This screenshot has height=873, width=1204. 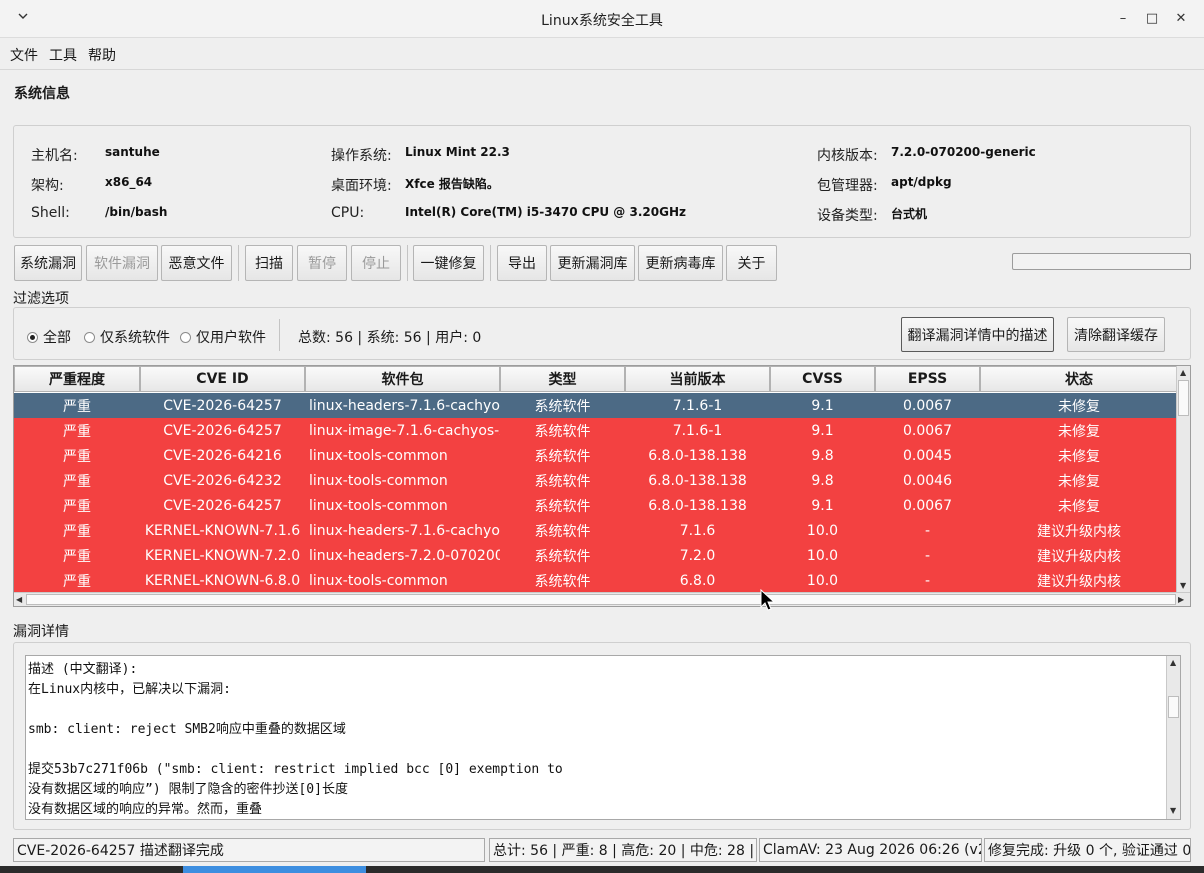 I want to click on col-severity: 严重程度, so click(x=77, y=379).